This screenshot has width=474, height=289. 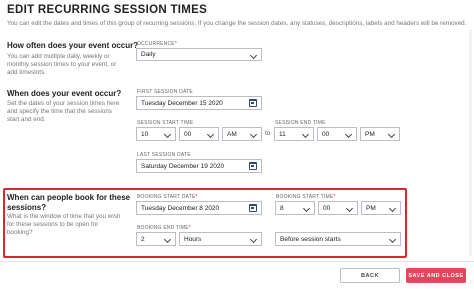 What do you see at coordinates (145, 134) in the screenshot?
I see `start-hour-value: 10` at bounding box center [145, 134].